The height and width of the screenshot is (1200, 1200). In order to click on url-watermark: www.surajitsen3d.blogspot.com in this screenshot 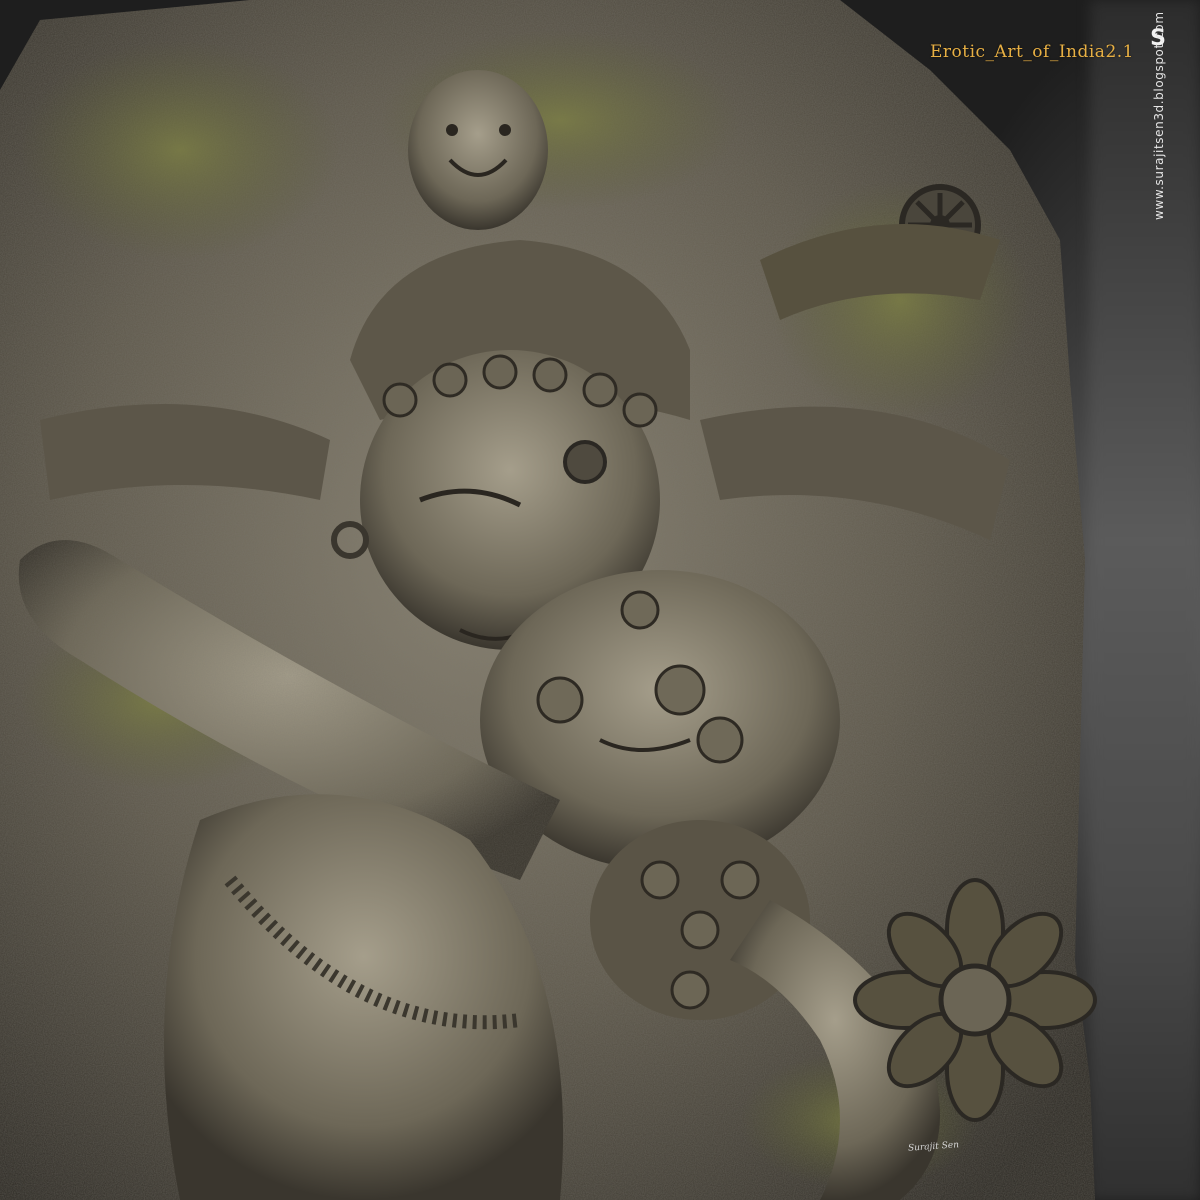, I will do `click(1159, 115)`.